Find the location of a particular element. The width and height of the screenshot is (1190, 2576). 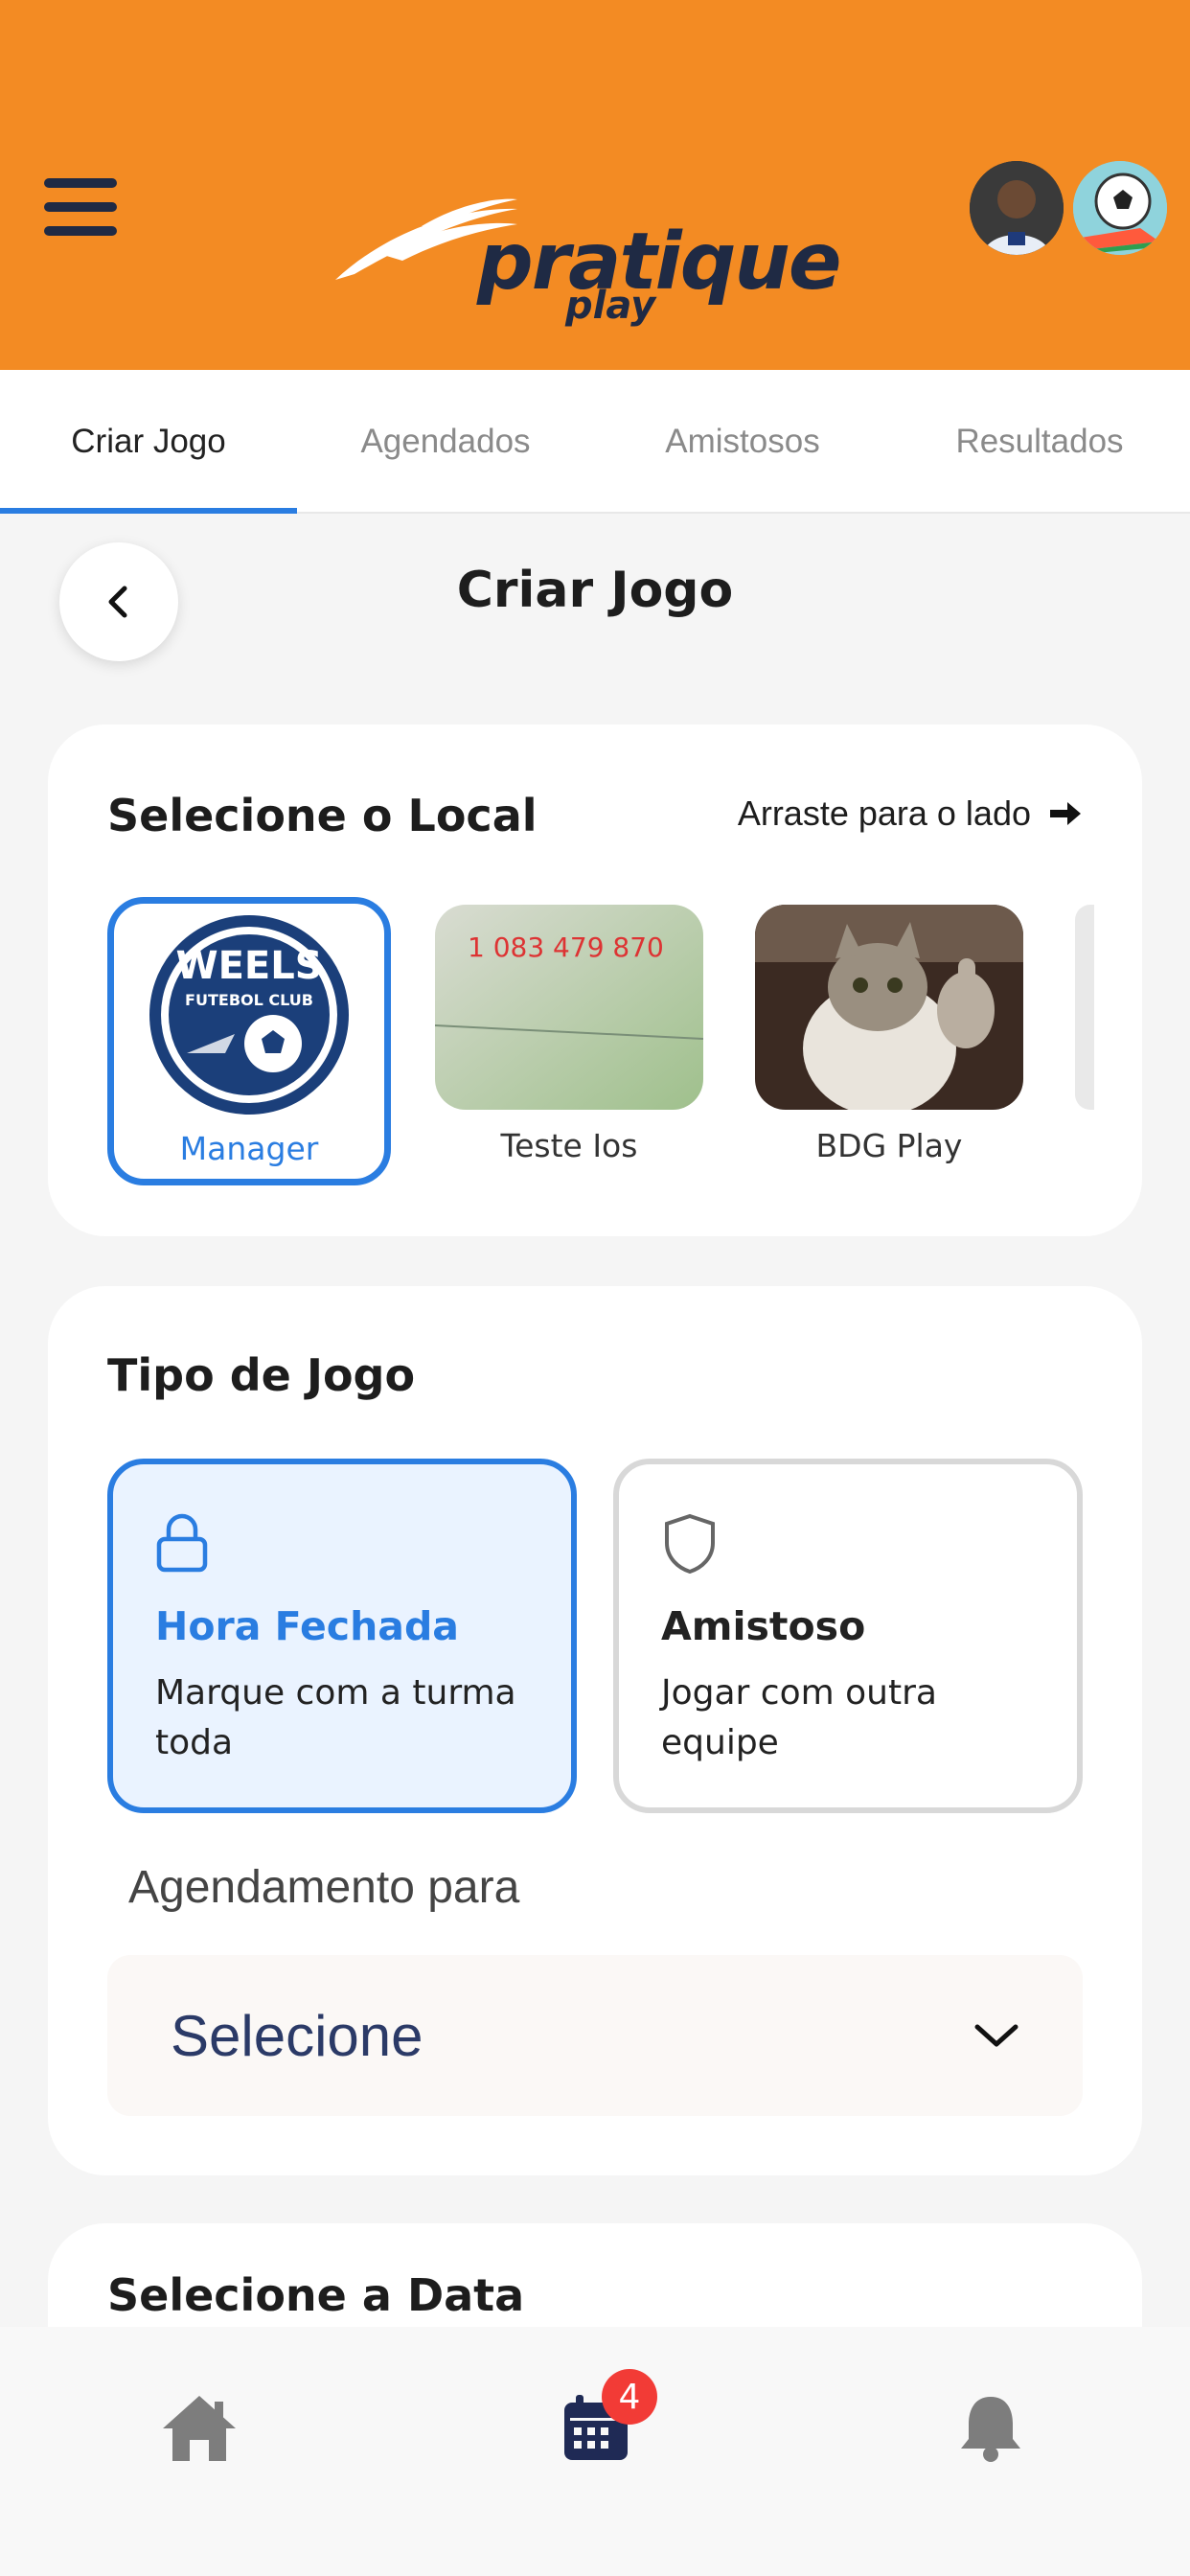

option-title: Hora Fechada is located at coordinates (307, 1626).